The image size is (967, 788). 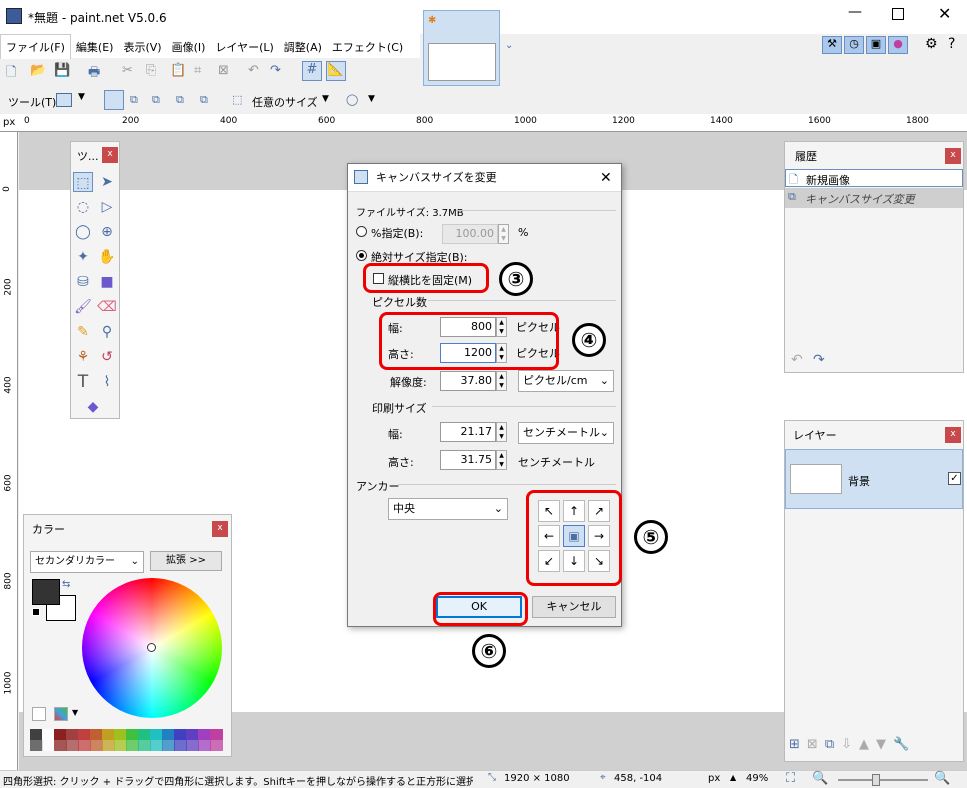 What do you see at coordinates (180, 100) in the screenshot?
I see `selection-mode-intersect-icon: ⧉` at bounding box center [180, 100].